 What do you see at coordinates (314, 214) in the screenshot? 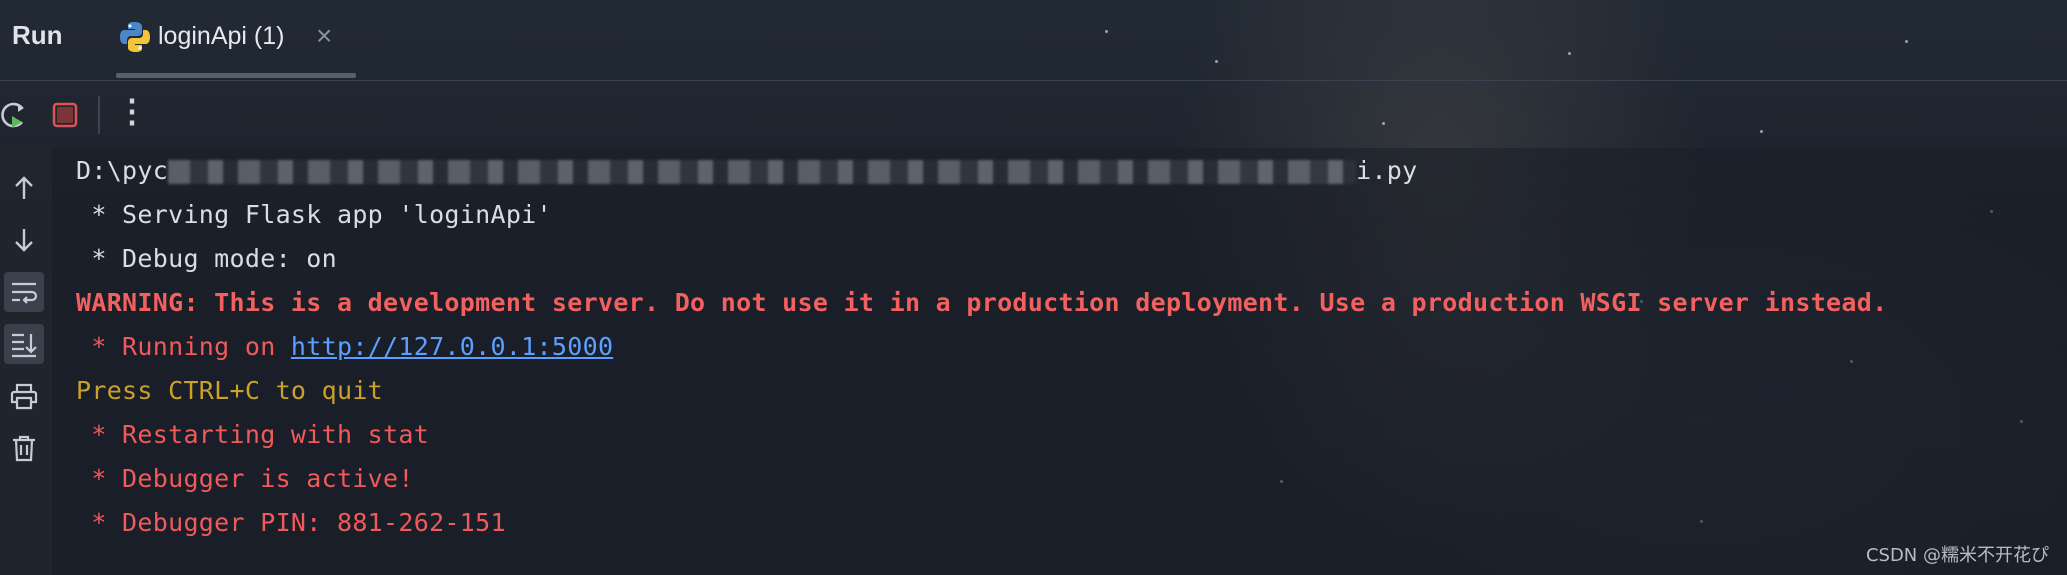
I see `console-line-serving: * Serving Flask app 'loginApi'` at bounding box center [314, 214].